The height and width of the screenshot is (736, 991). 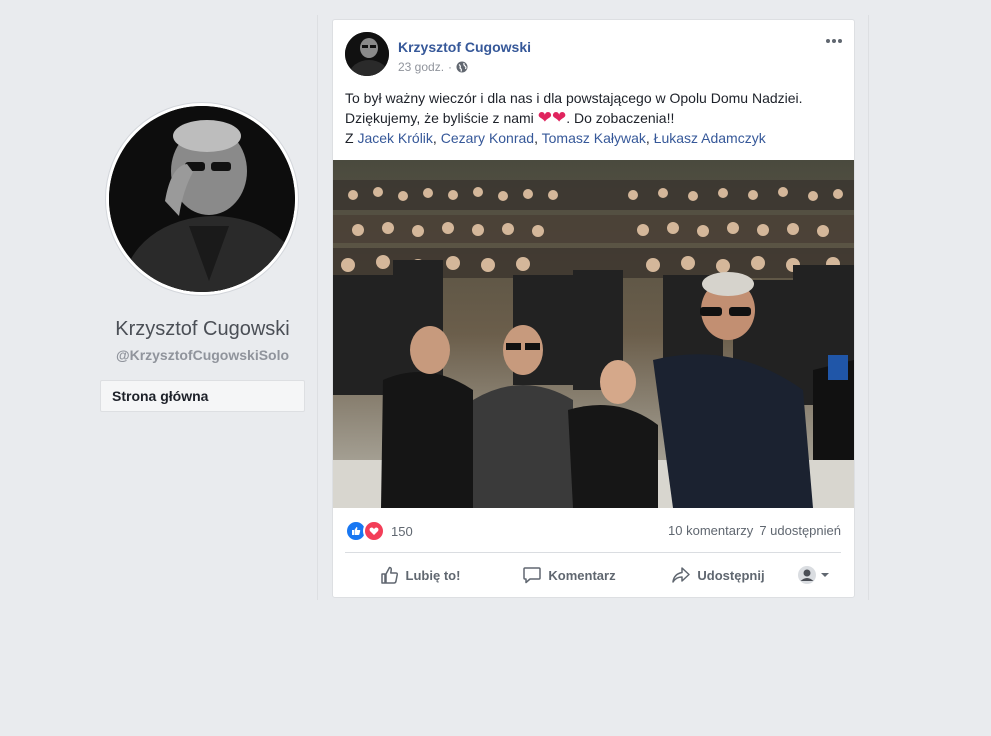 I want to click on column-divider-right, so click(x=868, y=307).